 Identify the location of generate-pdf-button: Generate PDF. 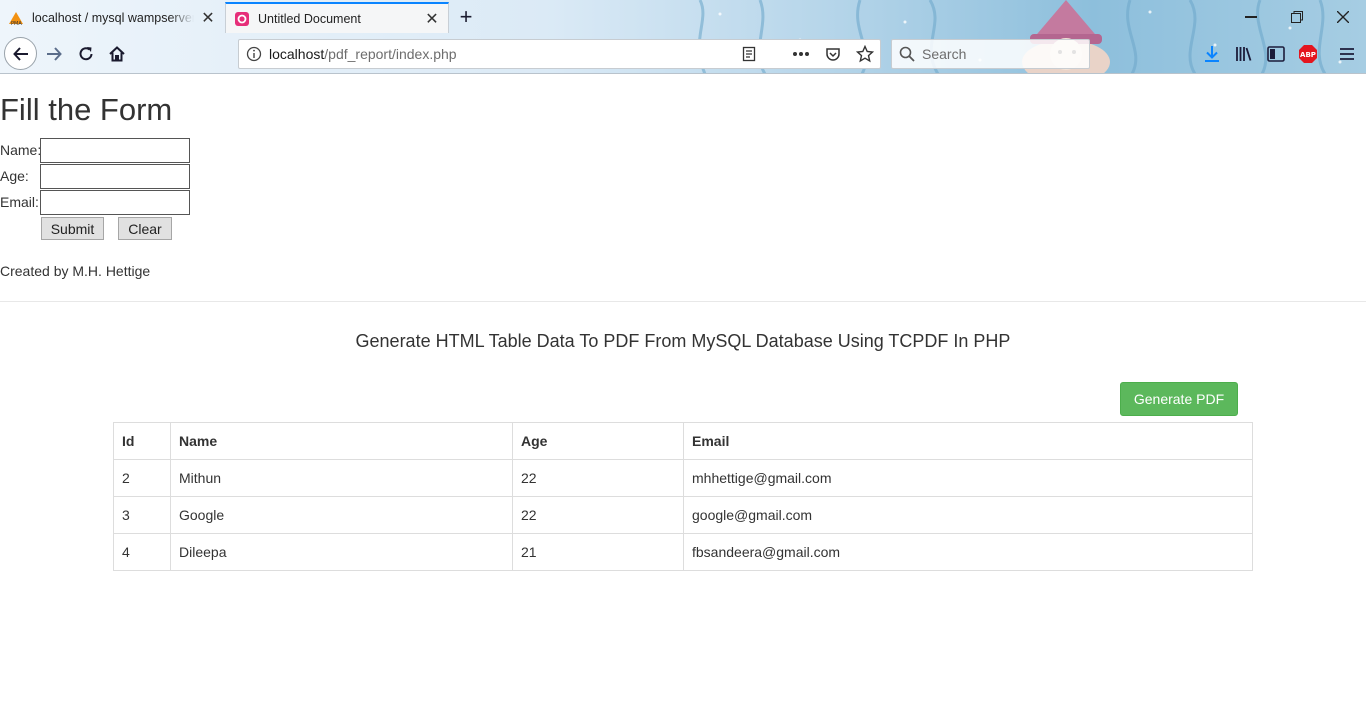
(1179, 399).